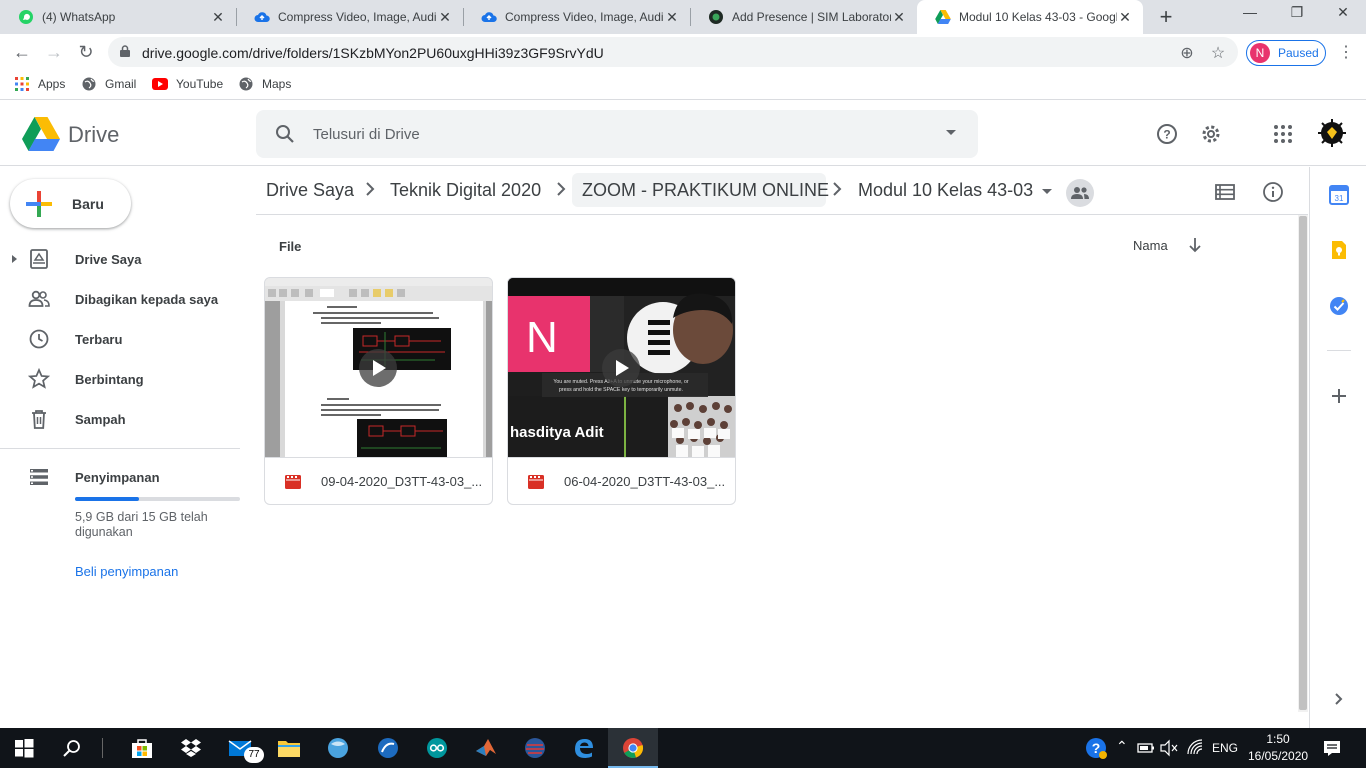  I want to click on taskbar: 77 ? ⌃ ENG 1:50 16/05/2020, so click(683, 748).